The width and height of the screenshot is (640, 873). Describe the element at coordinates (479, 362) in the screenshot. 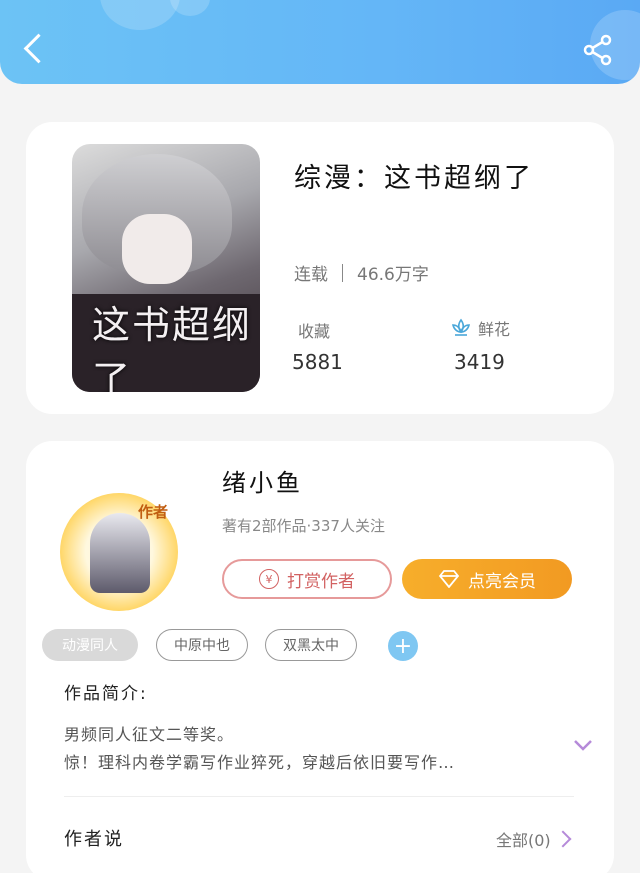

I see `flower-count: 3419` at that location.